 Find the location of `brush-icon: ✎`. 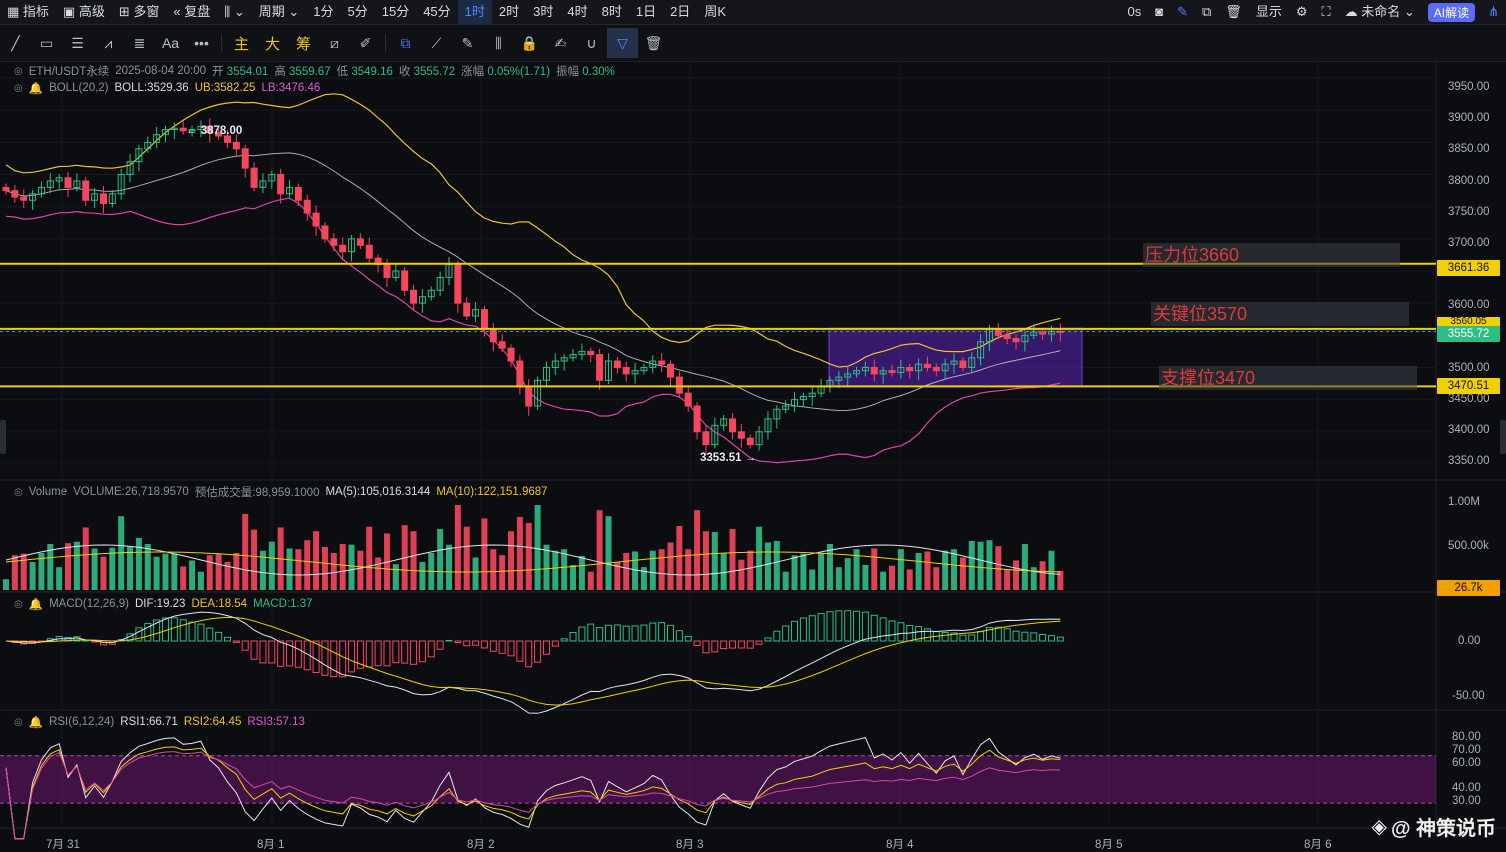

brush-icon: ✎ is located at coordinates (467, 43).